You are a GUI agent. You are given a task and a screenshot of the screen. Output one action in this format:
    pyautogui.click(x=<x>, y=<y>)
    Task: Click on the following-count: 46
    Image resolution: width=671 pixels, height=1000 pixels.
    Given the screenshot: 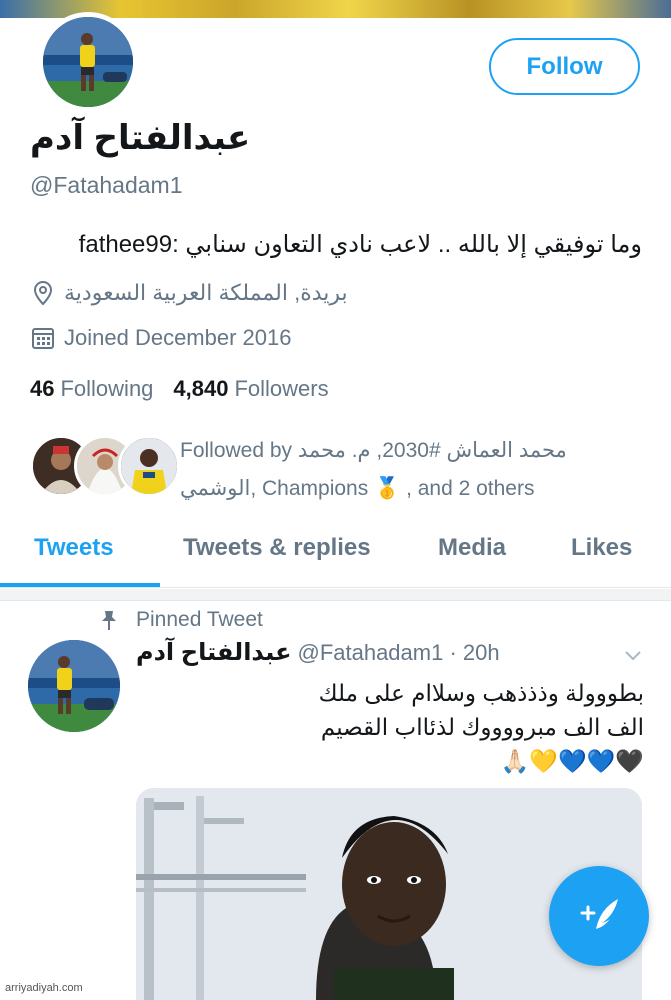 What is the action you would take?
    pyautogui.click(x=42, y=388)
    